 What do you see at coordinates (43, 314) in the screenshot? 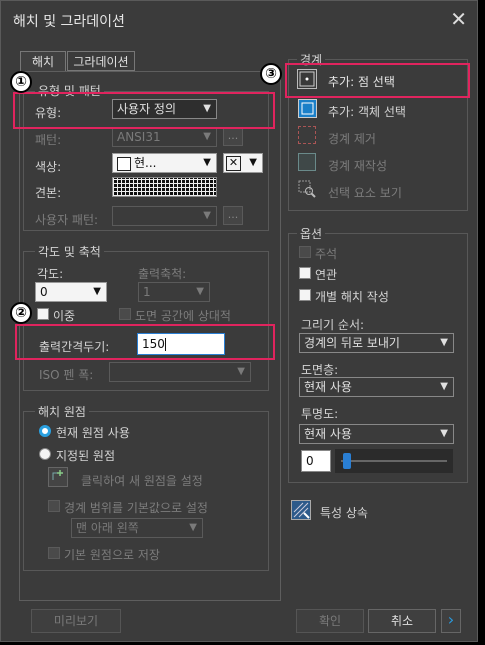
I see `double-checkbox` at bounding box center [43, 314].